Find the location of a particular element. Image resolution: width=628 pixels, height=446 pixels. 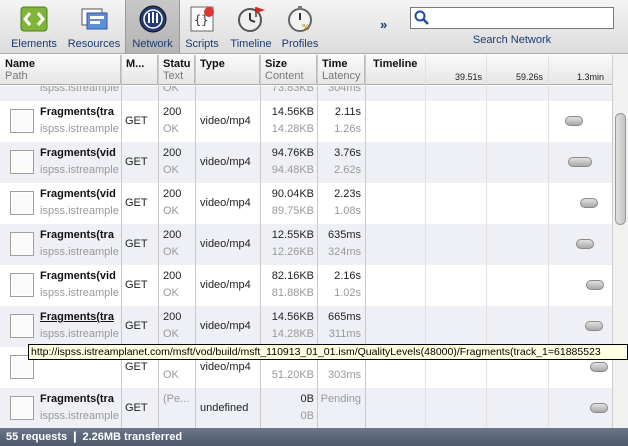

elements-icon is located at coordinates (34, 19).